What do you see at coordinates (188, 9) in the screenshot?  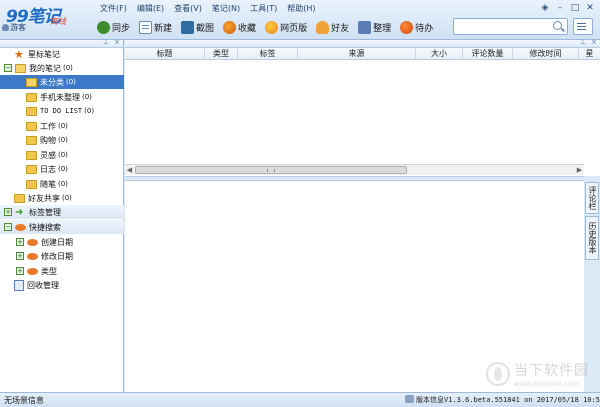 I see `menu-view: 查看(V)` at bounding box center [188, 9].